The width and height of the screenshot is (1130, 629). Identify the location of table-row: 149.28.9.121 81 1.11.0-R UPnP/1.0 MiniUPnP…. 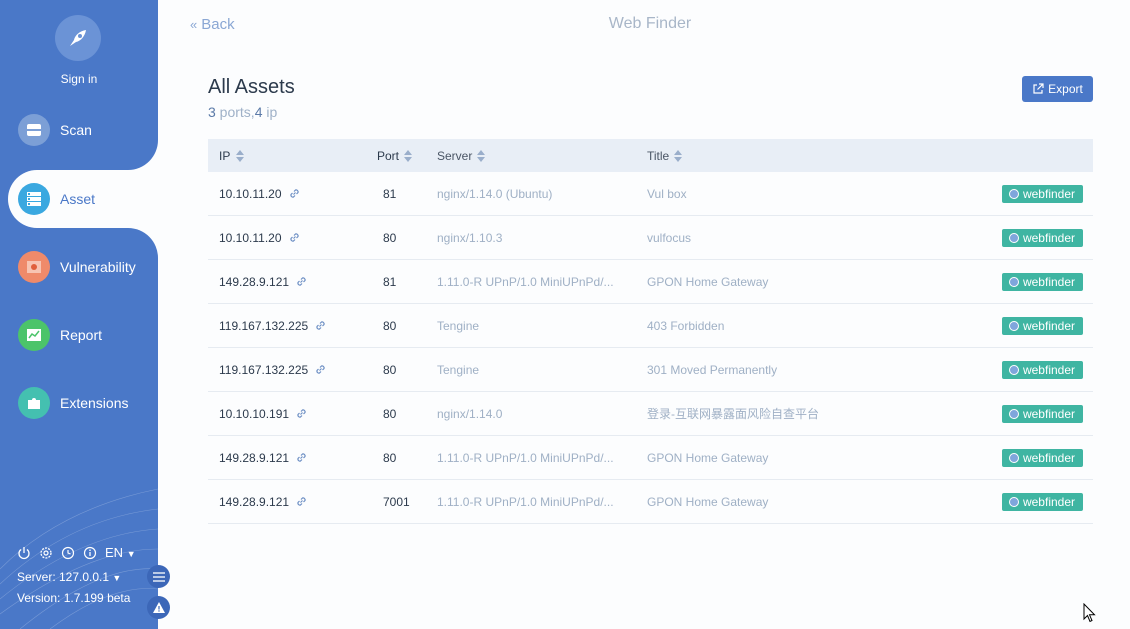
(650, 282).